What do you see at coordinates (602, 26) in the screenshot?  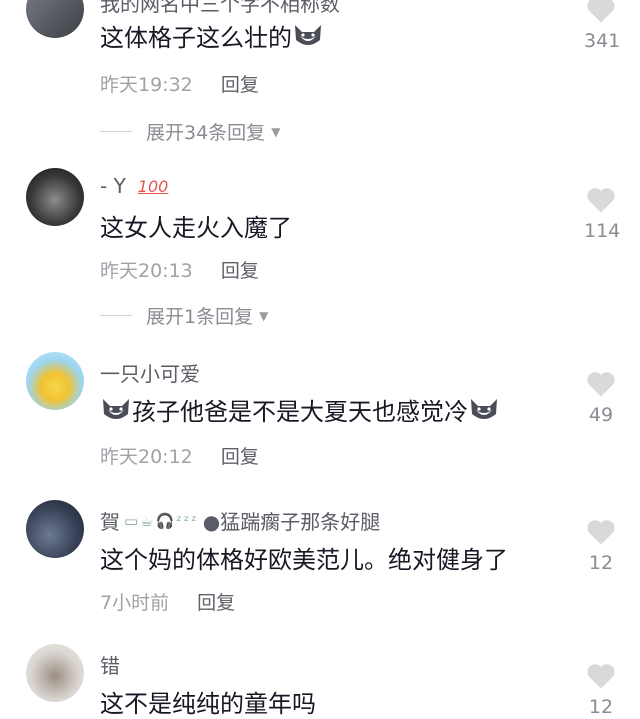 I see `like-button: 341` at bounding box center [602, 26].